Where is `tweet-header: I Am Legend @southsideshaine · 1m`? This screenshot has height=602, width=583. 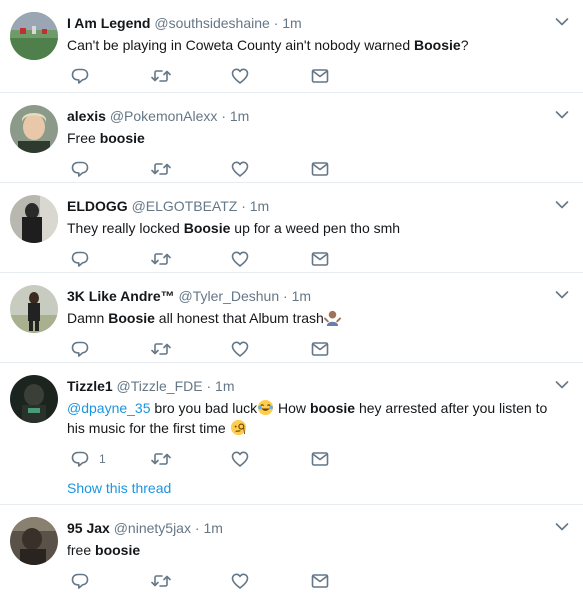 tweet-header: I Am Legend @southsideshaine · 1m is located at coordinates (325, 16).